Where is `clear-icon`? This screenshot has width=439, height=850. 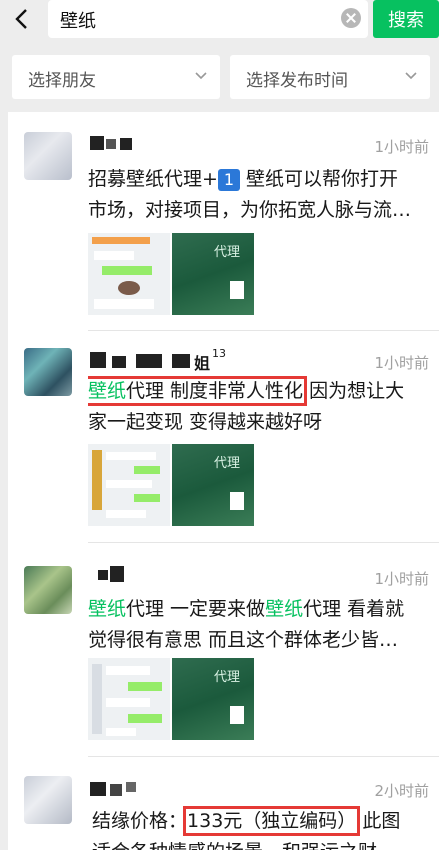 clear-icon is located at coordinates (351, 18).